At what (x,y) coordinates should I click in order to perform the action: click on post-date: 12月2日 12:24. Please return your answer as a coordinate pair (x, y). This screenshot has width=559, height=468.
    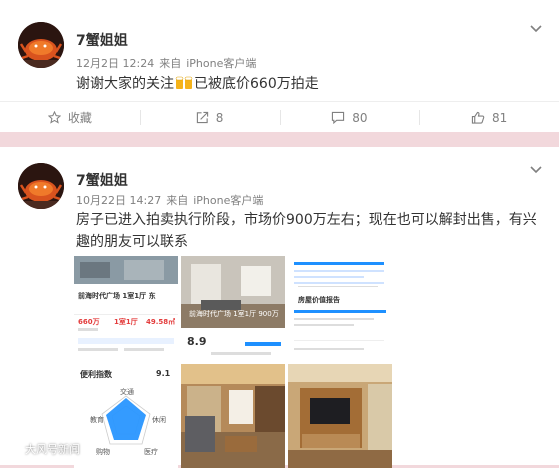
    Looking at the image, I should click on (115, 63).